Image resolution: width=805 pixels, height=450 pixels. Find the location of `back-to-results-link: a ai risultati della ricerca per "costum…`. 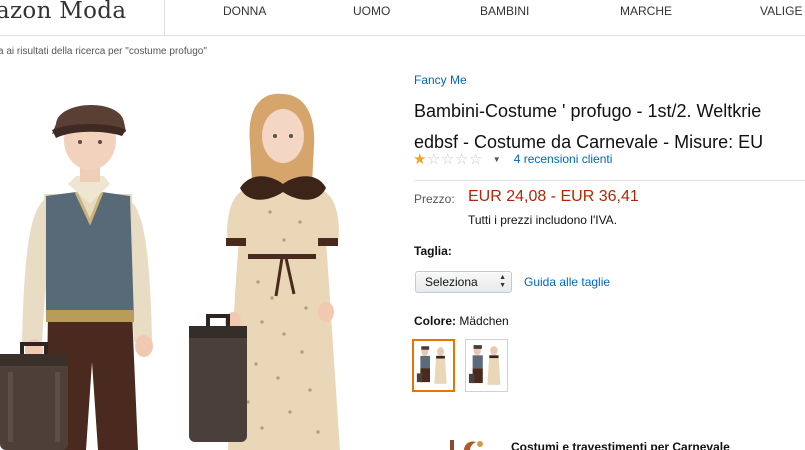

back-to-results-link: a ai risultati della ricerca per "costum… is located at coordinates (103, 51).